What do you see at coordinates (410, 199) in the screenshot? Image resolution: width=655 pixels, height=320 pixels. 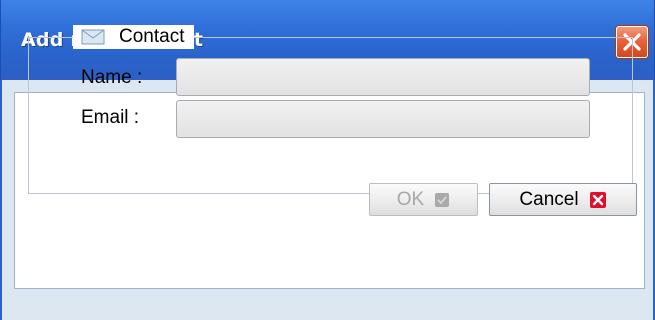 I see `ok-button-label: OK` at bounding box center [410, 199].